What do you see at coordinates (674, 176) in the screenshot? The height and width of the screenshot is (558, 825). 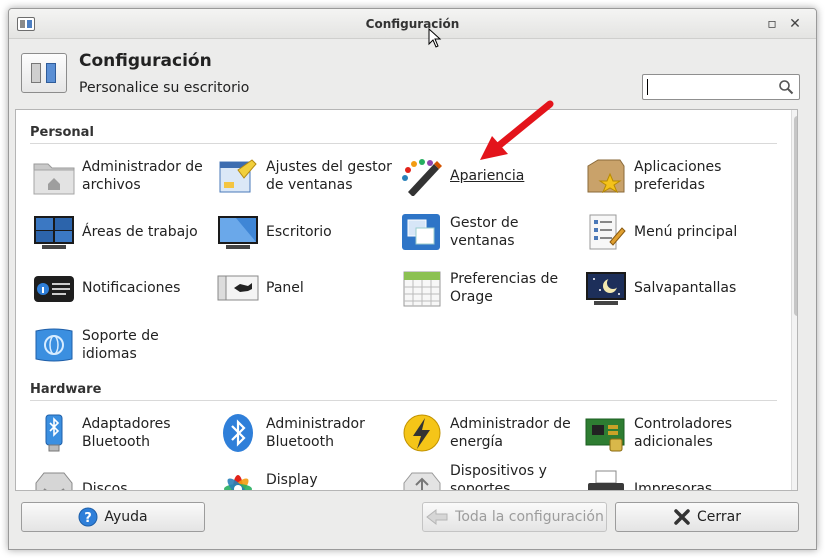 I see `item-preferred-apps: Aplicaciones preferidas` at bounding box center [674, 176].